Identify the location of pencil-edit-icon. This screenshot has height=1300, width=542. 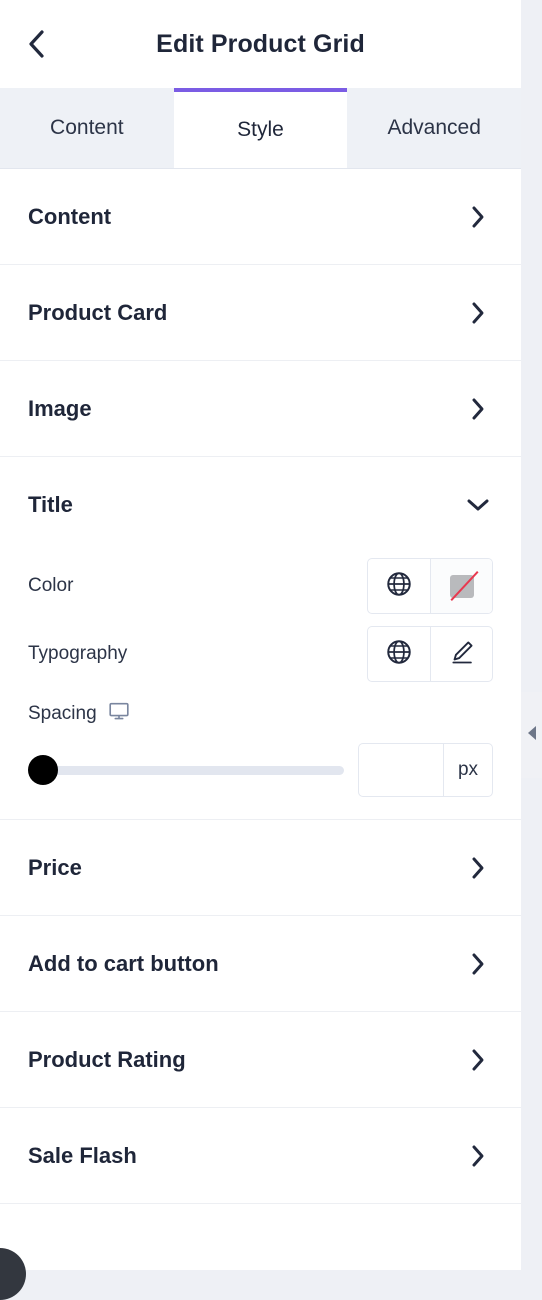
(462, 654).